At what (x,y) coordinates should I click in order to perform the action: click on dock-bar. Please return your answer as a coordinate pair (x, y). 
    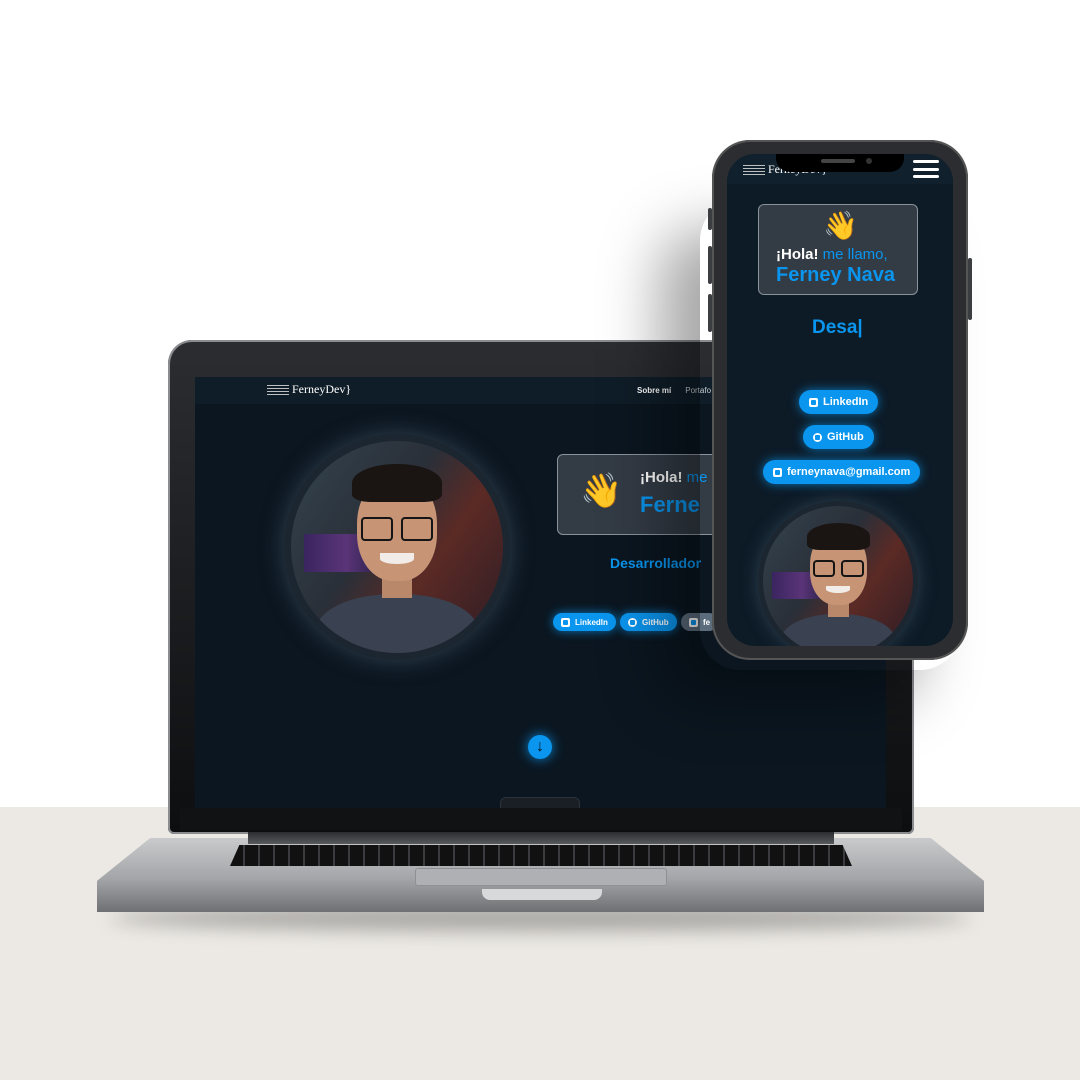
    Looking at the image, I should click on (540, 802).